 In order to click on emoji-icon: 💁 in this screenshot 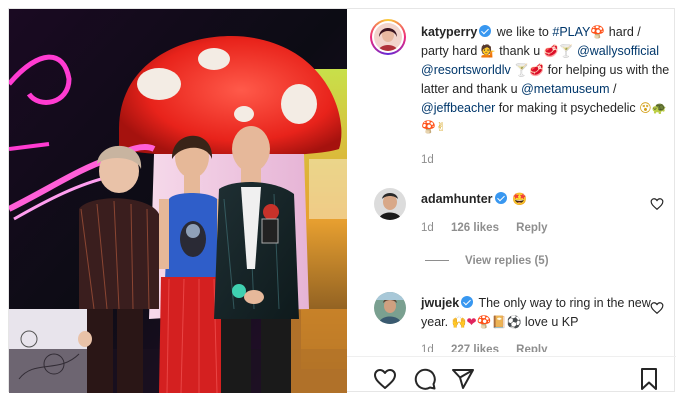, I will do `click(488, 51)`.